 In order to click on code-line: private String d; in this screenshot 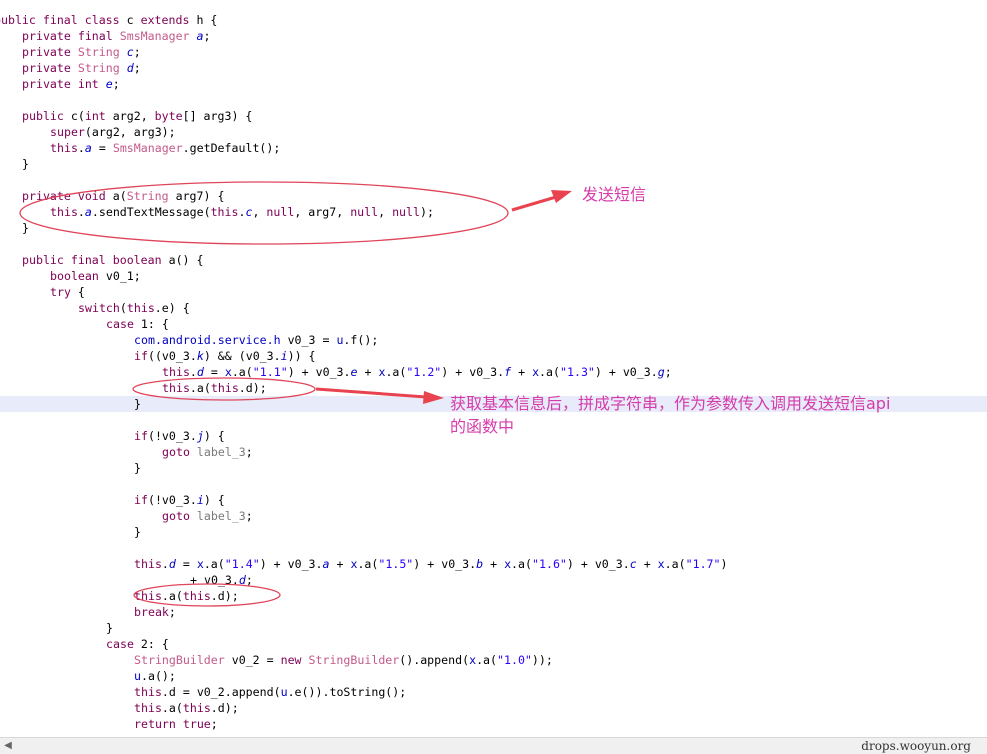, I will do `click(81, 68)`.